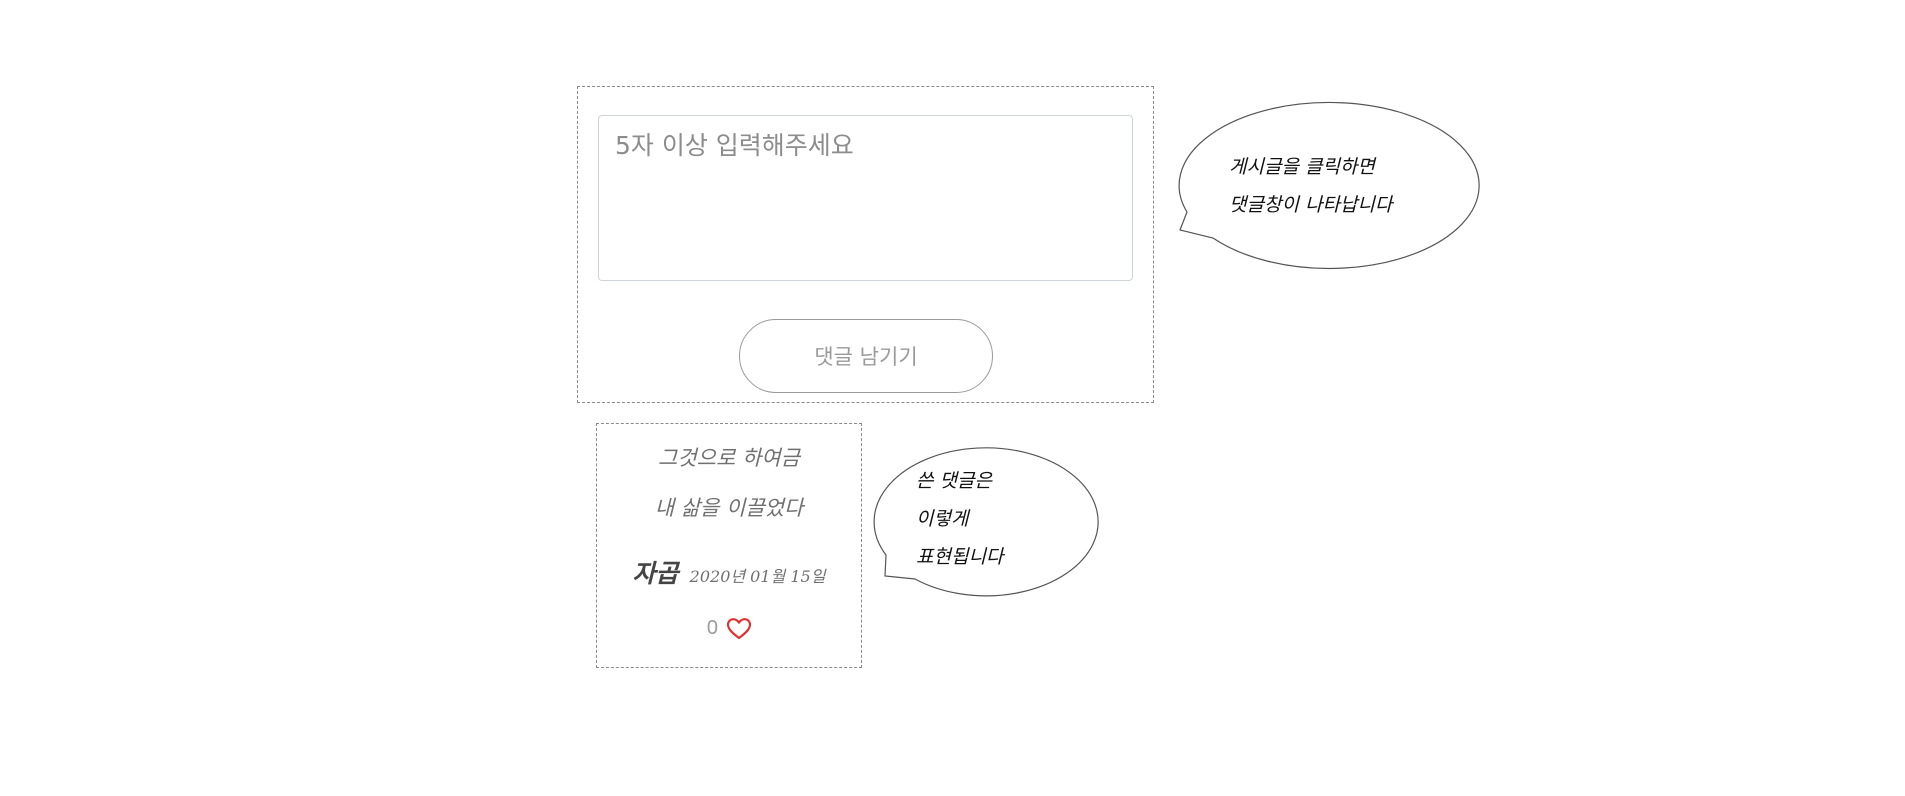 Image resolution: width=1905 pixels, height=796 pixels. What do you see at coordinates (712, 628) in the screenshot?
I see `like-count: 0` at bounding box center [712, 628].